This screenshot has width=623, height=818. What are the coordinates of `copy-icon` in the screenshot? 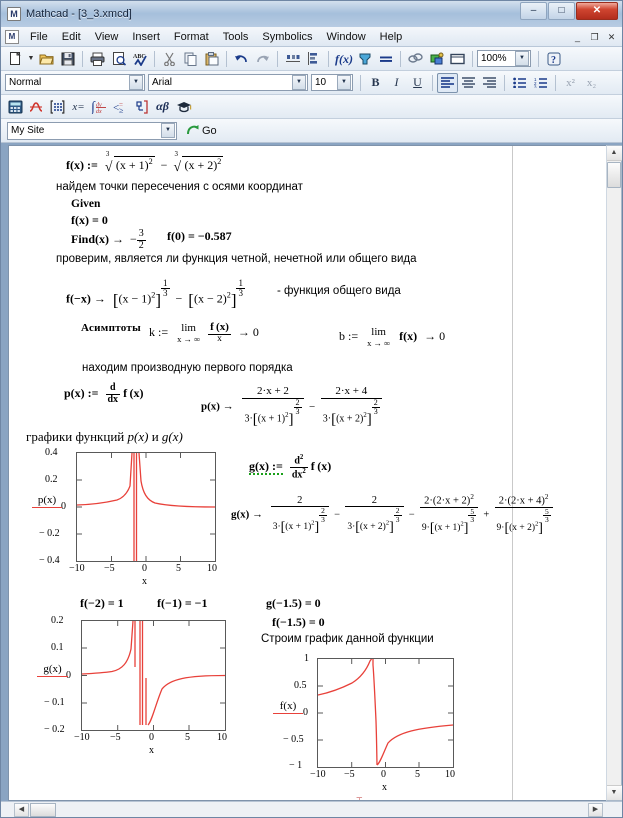 It's located at (190, 59).